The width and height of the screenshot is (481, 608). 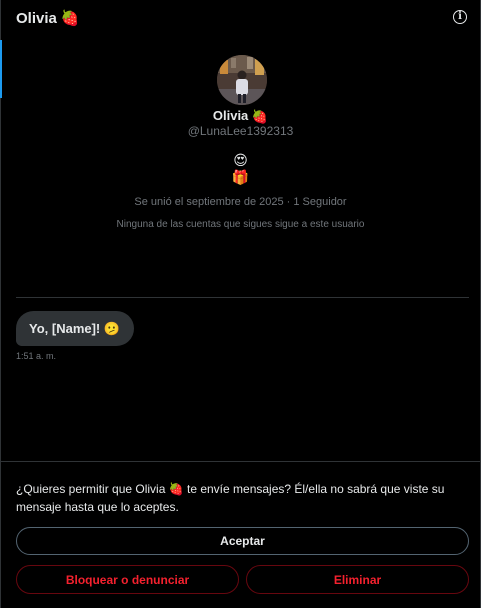 I want to click on block-or-report-button: Bloquear o denunciar, so click(x=127, y=579).